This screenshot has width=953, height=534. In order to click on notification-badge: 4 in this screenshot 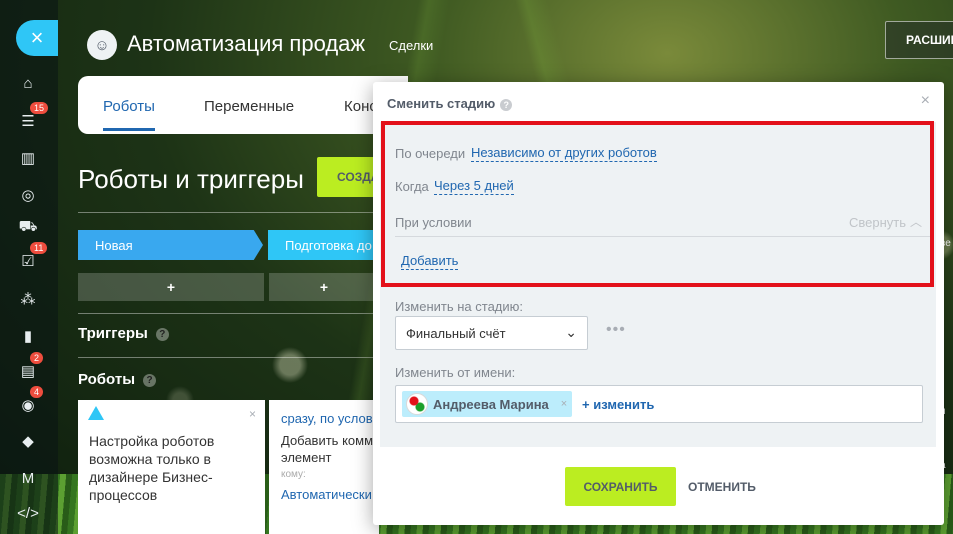, I will do `click(37, 392)`.